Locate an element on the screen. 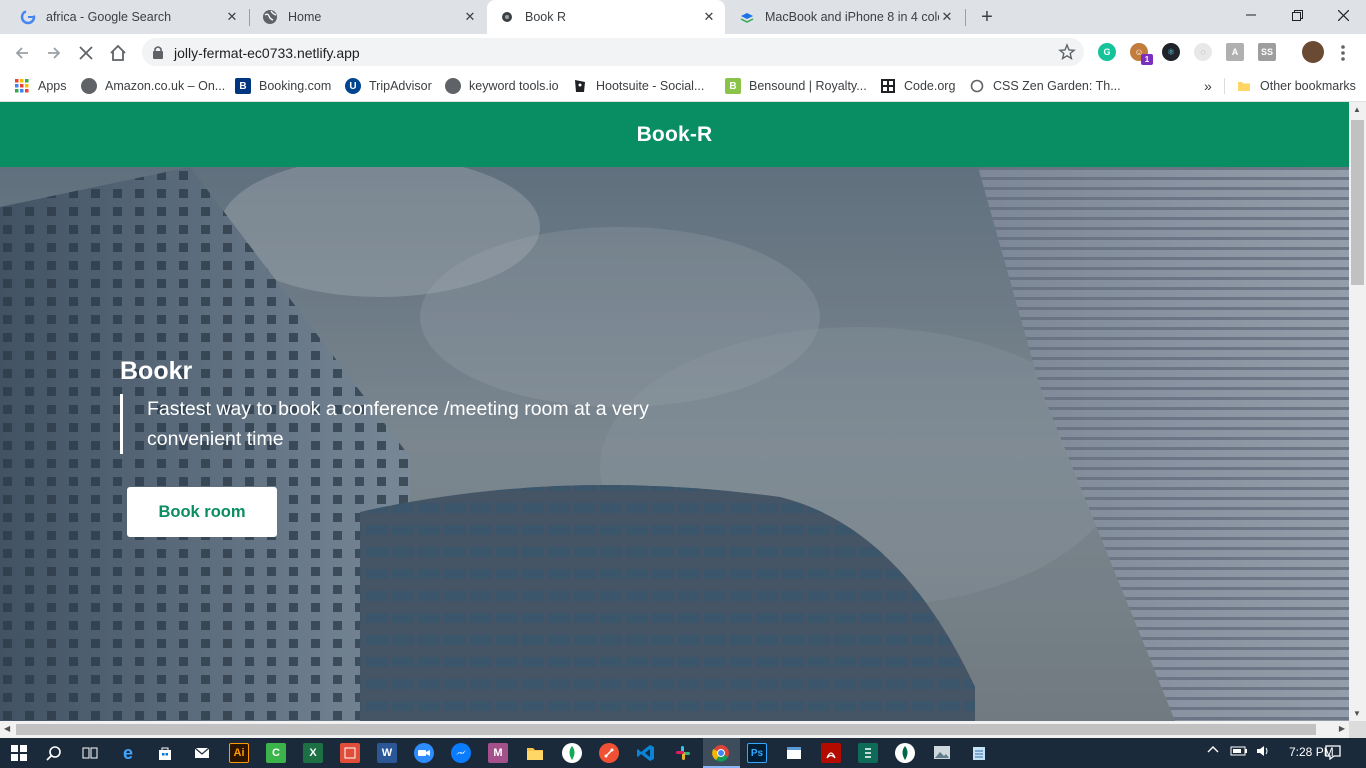  file-explorer-icon is located at coordinates (535, 753).